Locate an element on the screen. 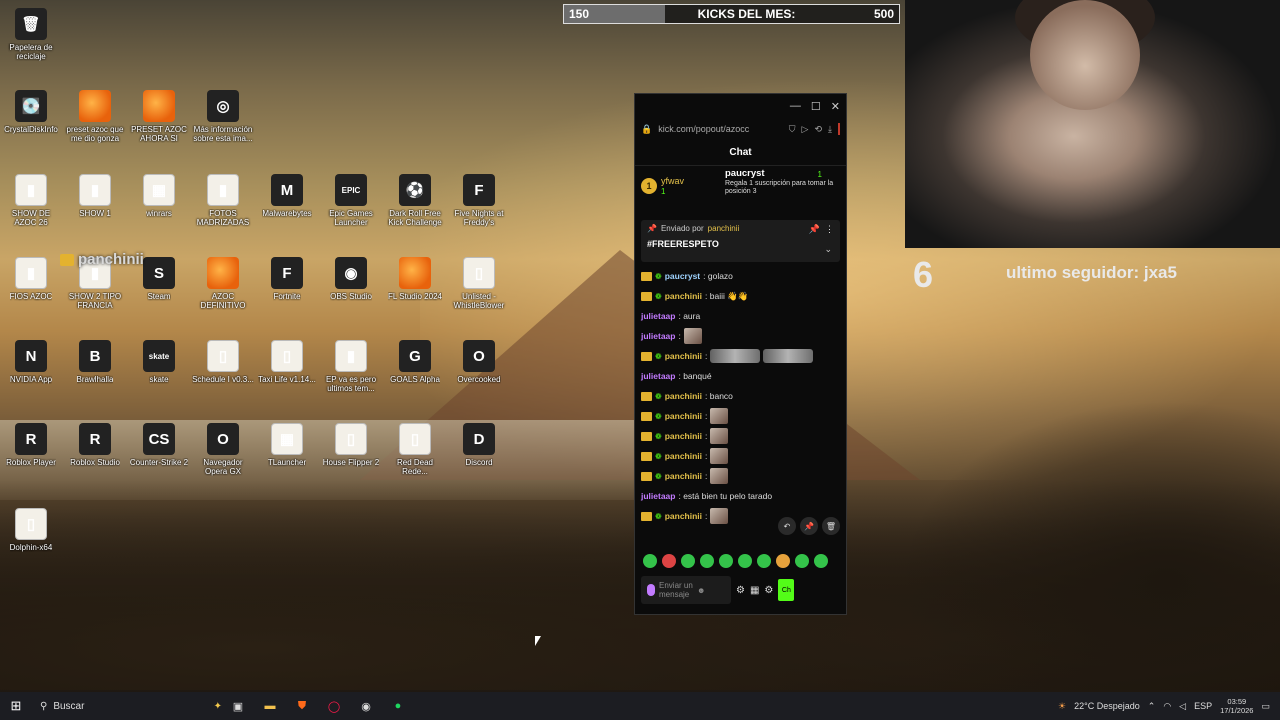 The width and height of the screenshot is (1280, 720). store-icon: ▦ is located at coordinates (754, 590).